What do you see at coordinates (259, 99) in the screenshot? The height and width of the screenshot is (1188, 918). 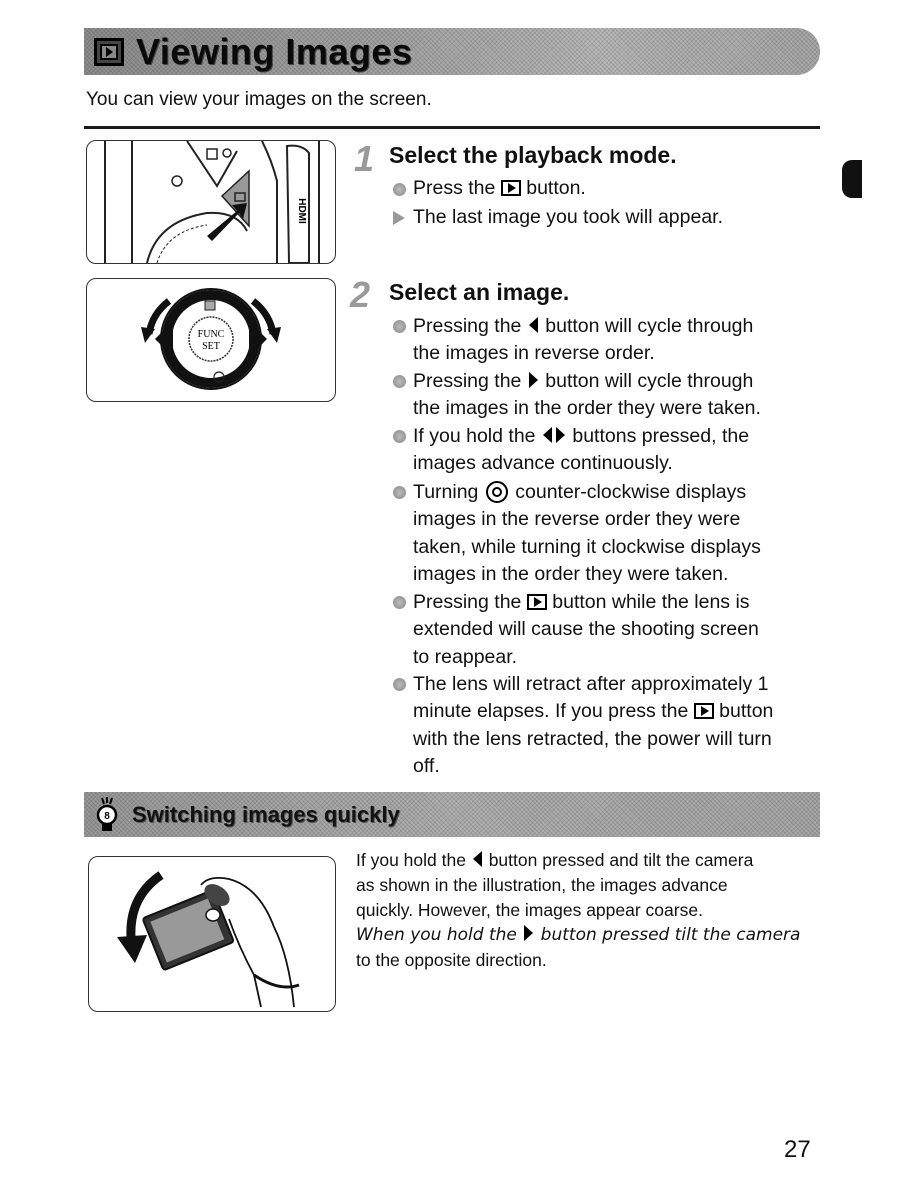 I see `intro-text: You can view your images on the screen.` at bounding box center [259, 99].